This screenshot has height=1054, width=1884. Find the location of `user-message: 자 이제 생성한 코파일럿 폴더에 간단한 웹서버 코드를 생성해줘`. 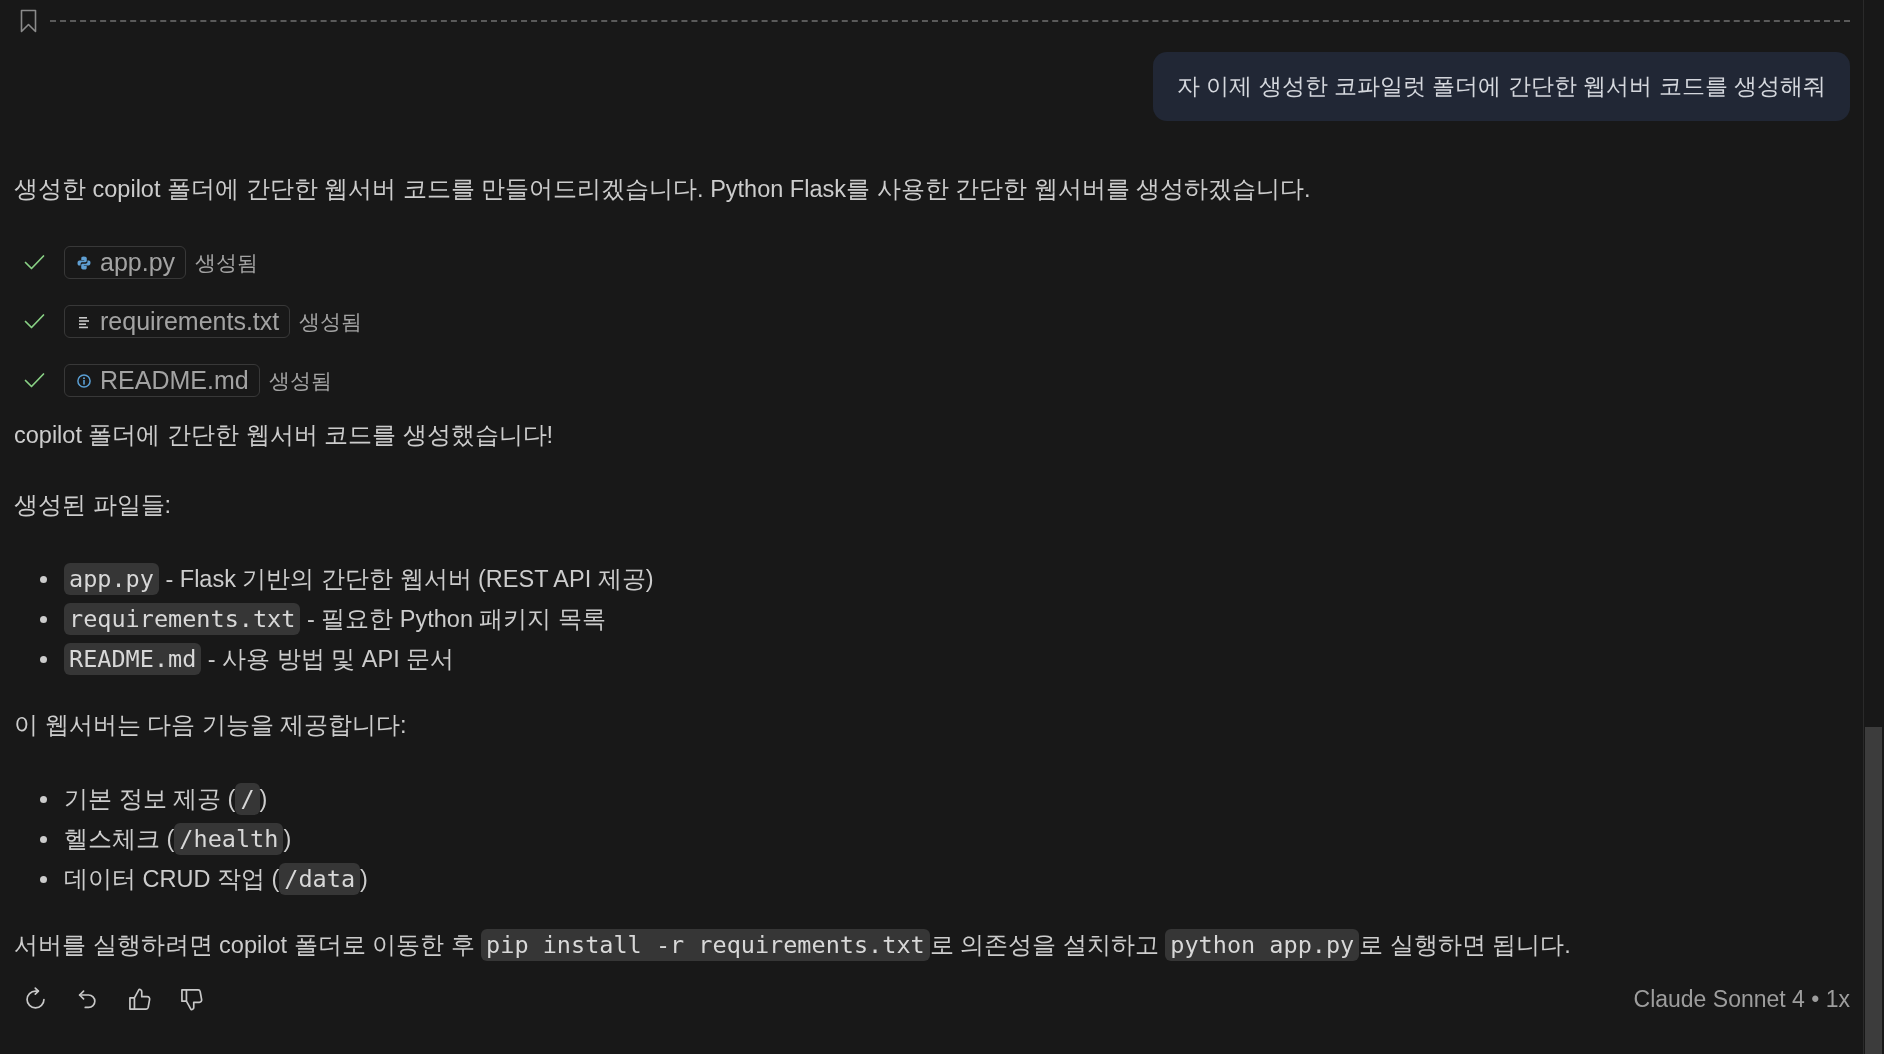

user-message: 자 이제 생성한 코파일럿 폴더에 간단한 웹서버 코드를 생성해줘 is located at coordinates (1501, 86).